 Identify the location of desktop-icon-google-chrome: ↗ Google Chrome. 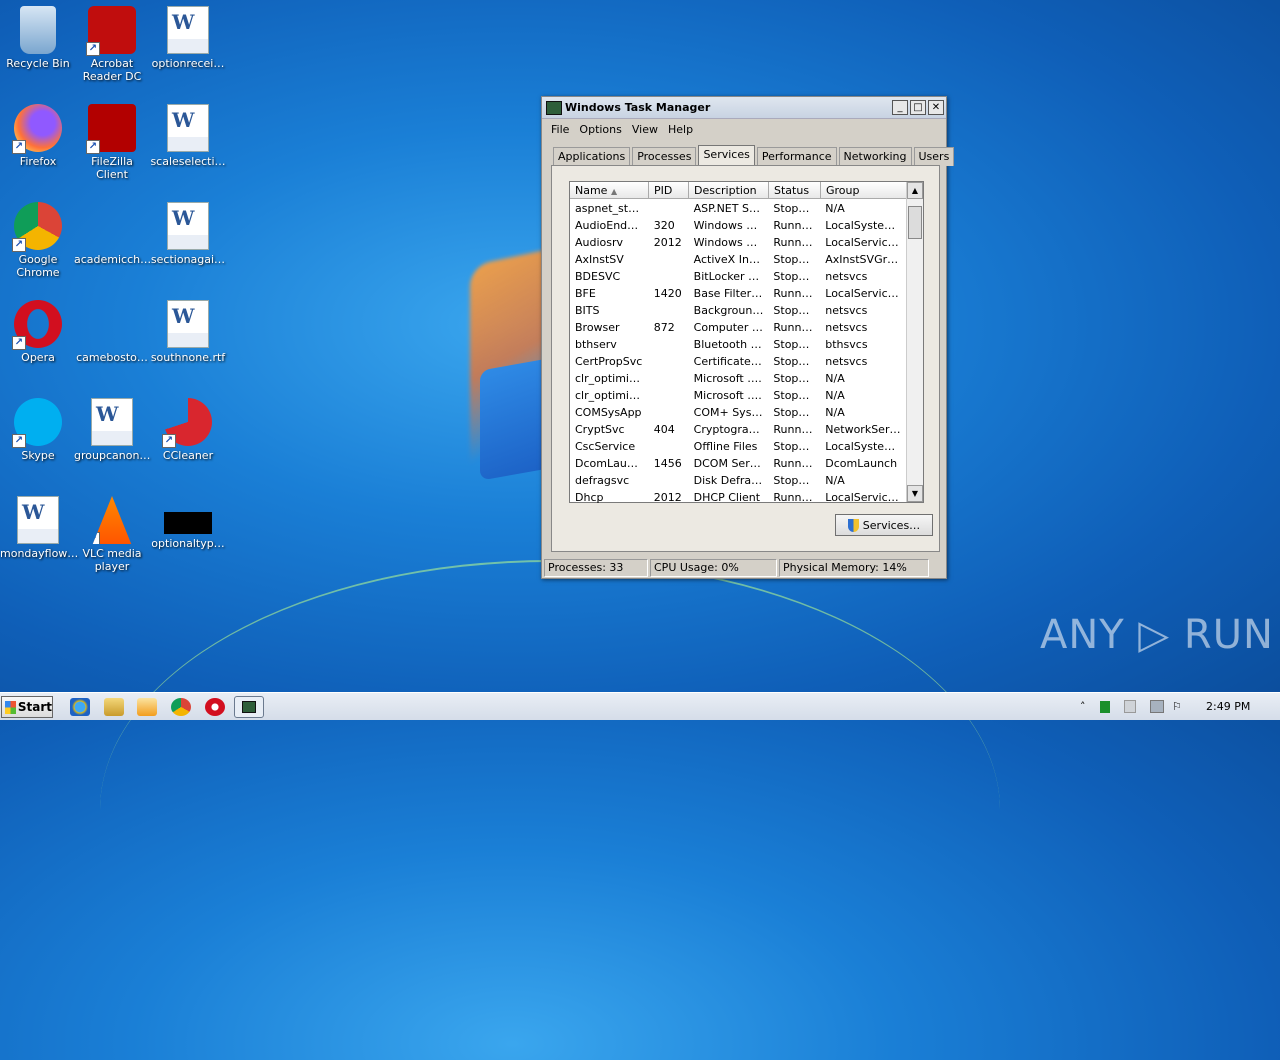
(38, 240).